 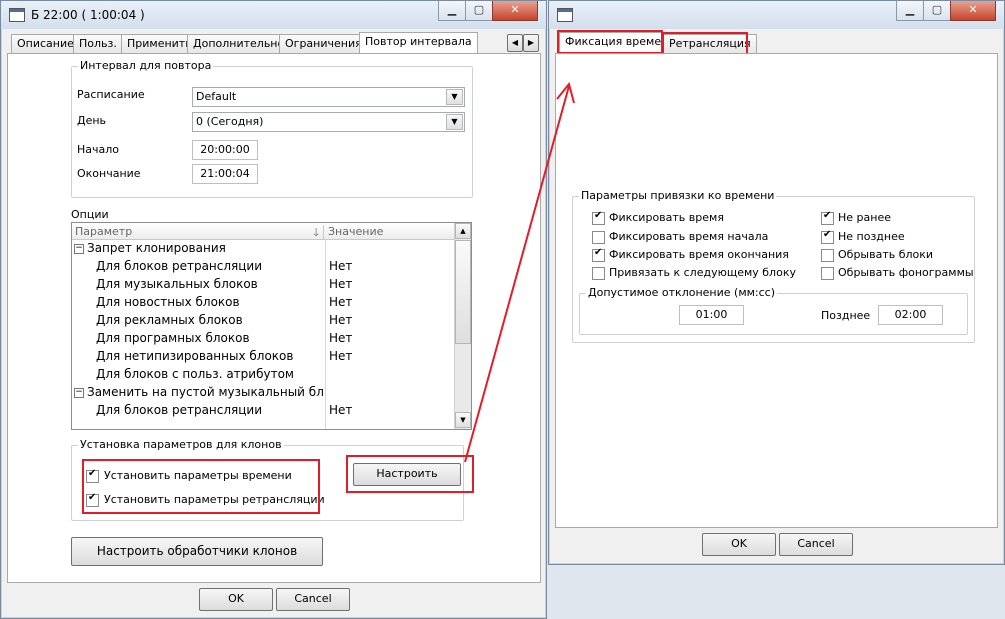 I want to click on not-later-checkbox, so click(x=827, y=236).